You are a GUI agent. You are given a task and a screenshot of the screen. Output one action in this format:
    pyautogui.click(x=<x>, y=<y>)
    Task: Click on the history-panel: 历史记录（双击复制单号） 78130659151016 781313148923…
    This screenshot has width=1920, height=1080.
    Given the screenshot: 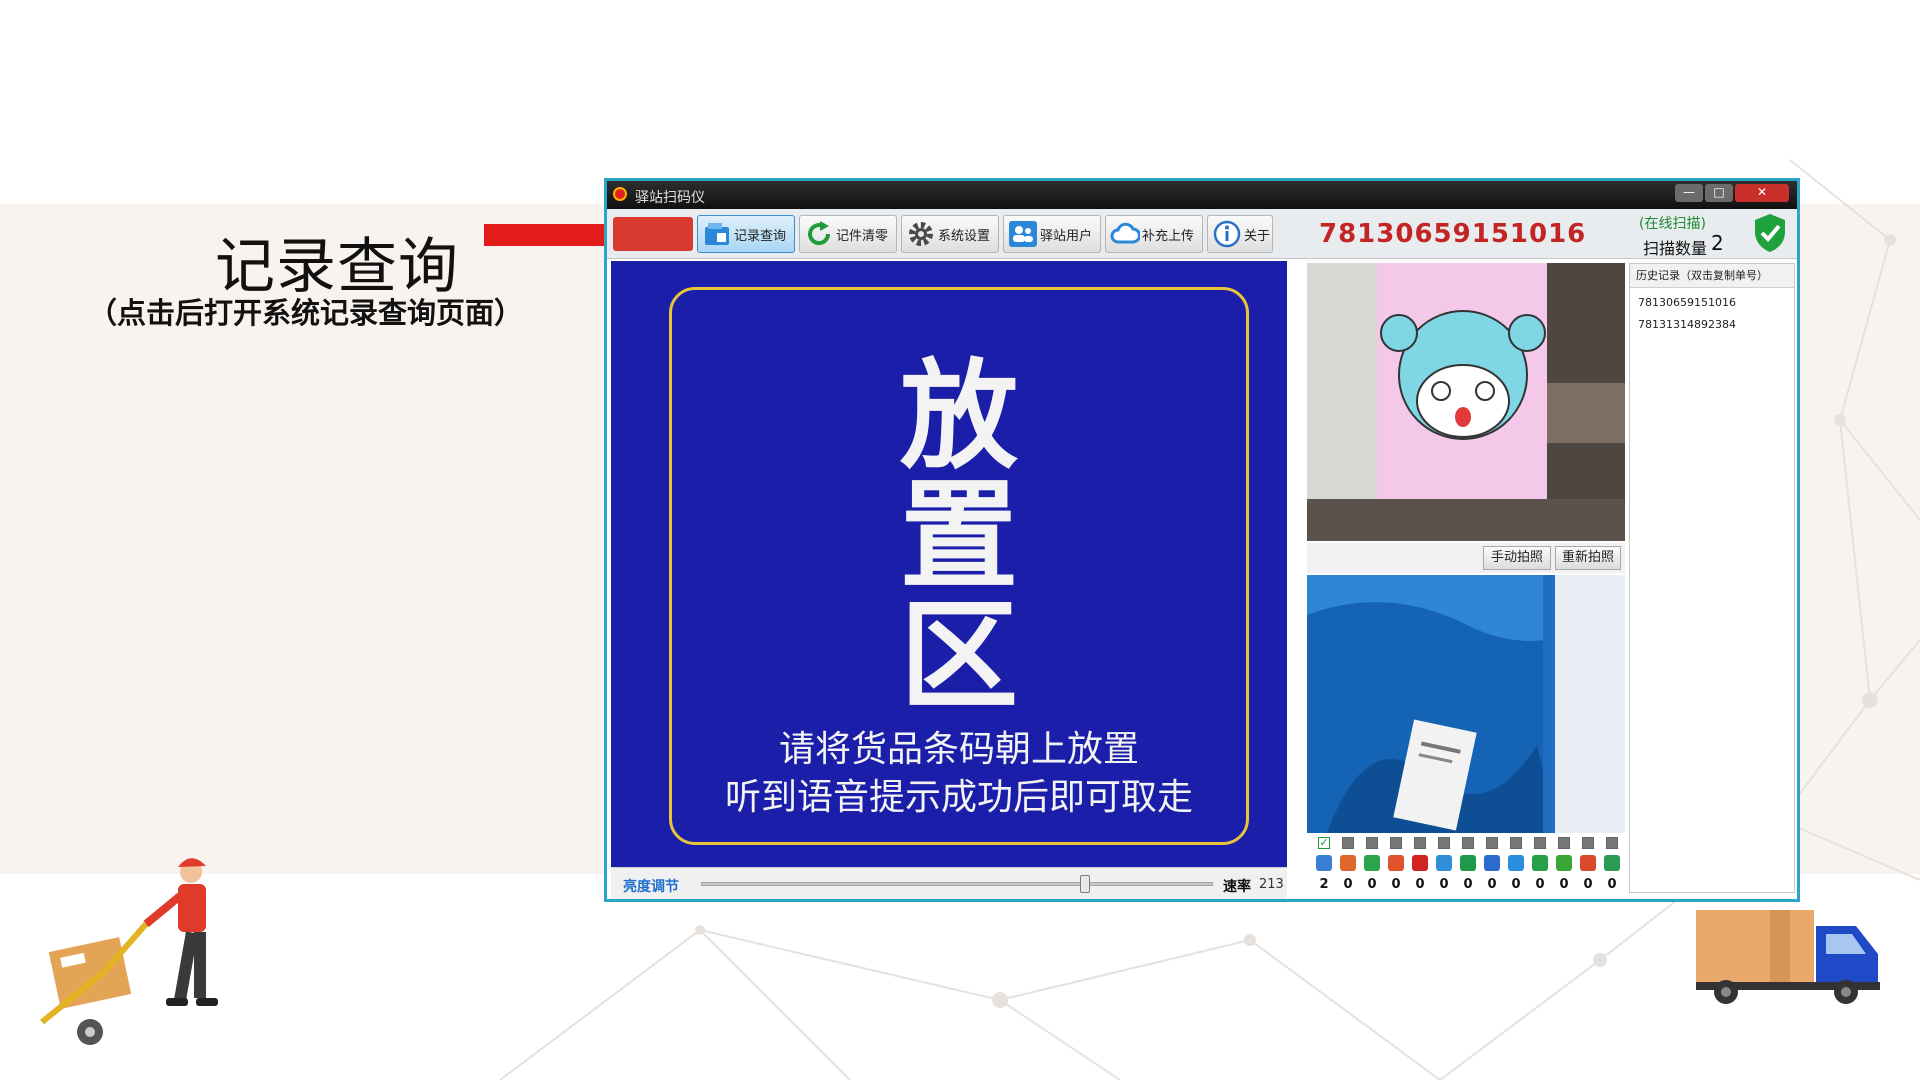 What is the action you would take?
    pyautogui.click(x=1712, y=578)
    